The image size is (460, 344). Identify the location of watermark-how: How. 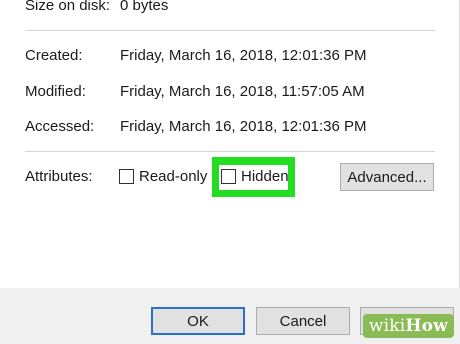
(426, 326).